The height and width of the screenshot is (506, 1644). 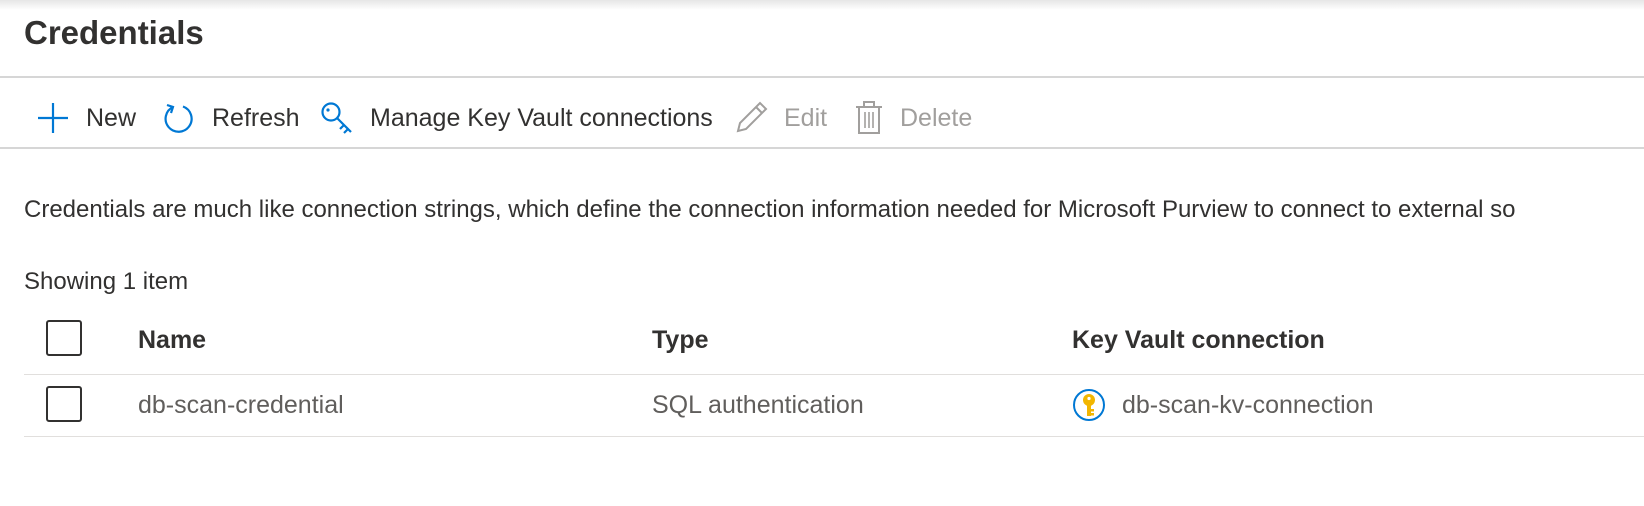 What do you see at coordinates (834, 436) in the screenshot?
I see `row-divider` at bounding box center [834, 436].